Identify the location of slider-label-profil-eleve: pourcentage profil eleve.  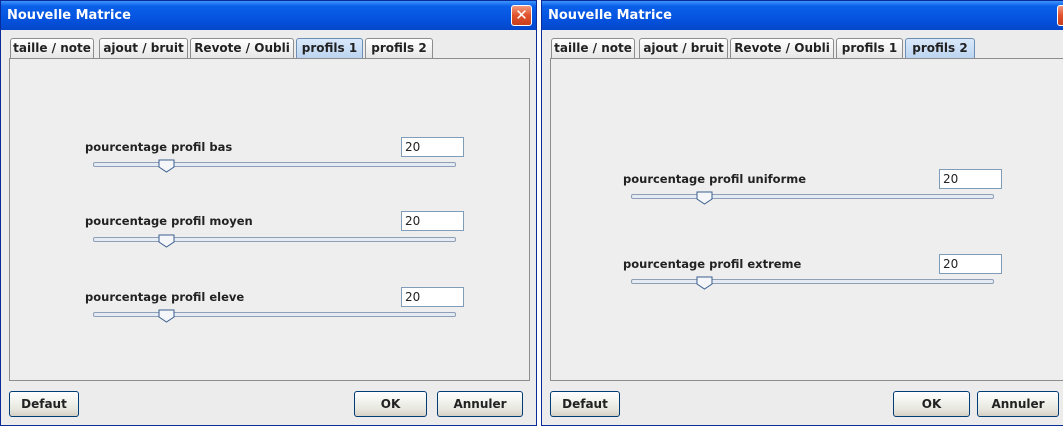
(165, 297).